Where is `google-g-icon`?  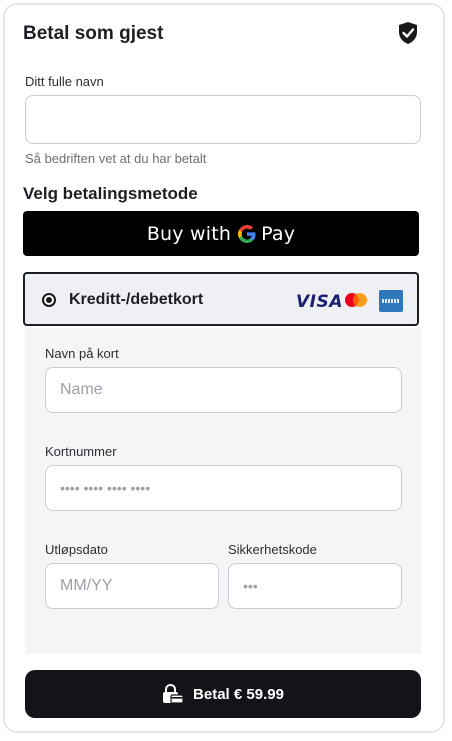 google-g-icon is located at coordinates (247, 233).